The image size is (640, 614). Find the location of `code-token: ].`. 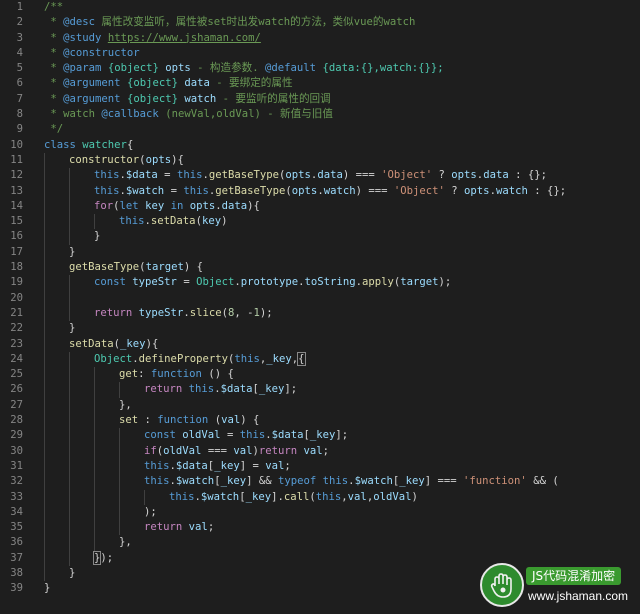

code-token: ]. is located at coordinates (277, 496).